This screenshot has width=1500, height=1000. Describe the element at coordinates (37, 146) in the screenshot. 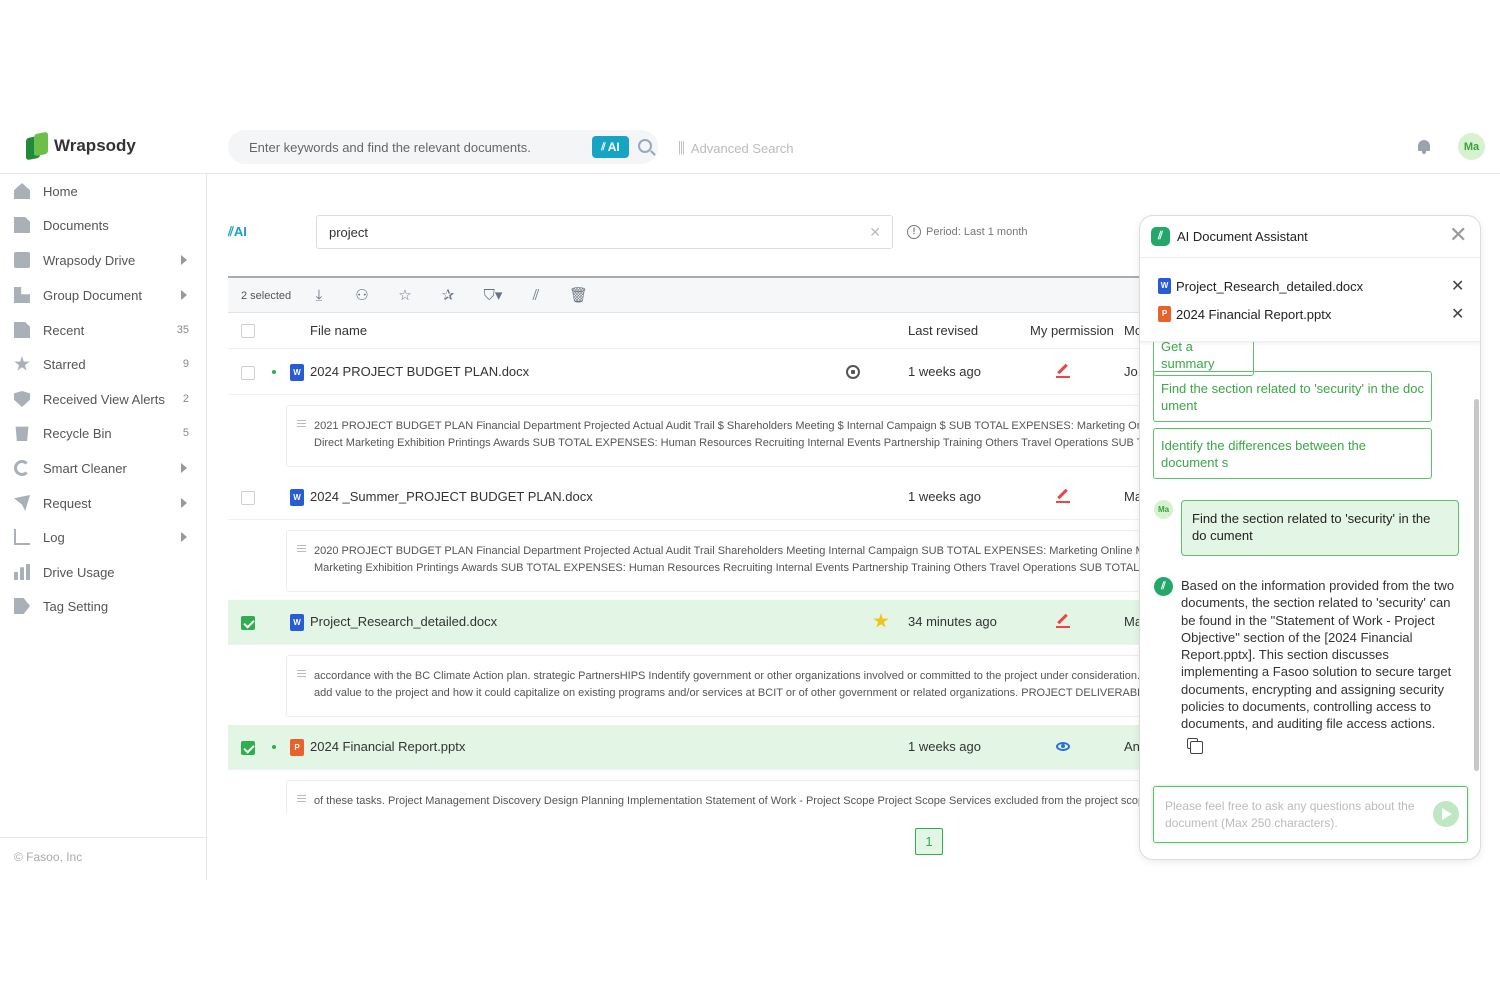

I see `logo-icon` at that location.